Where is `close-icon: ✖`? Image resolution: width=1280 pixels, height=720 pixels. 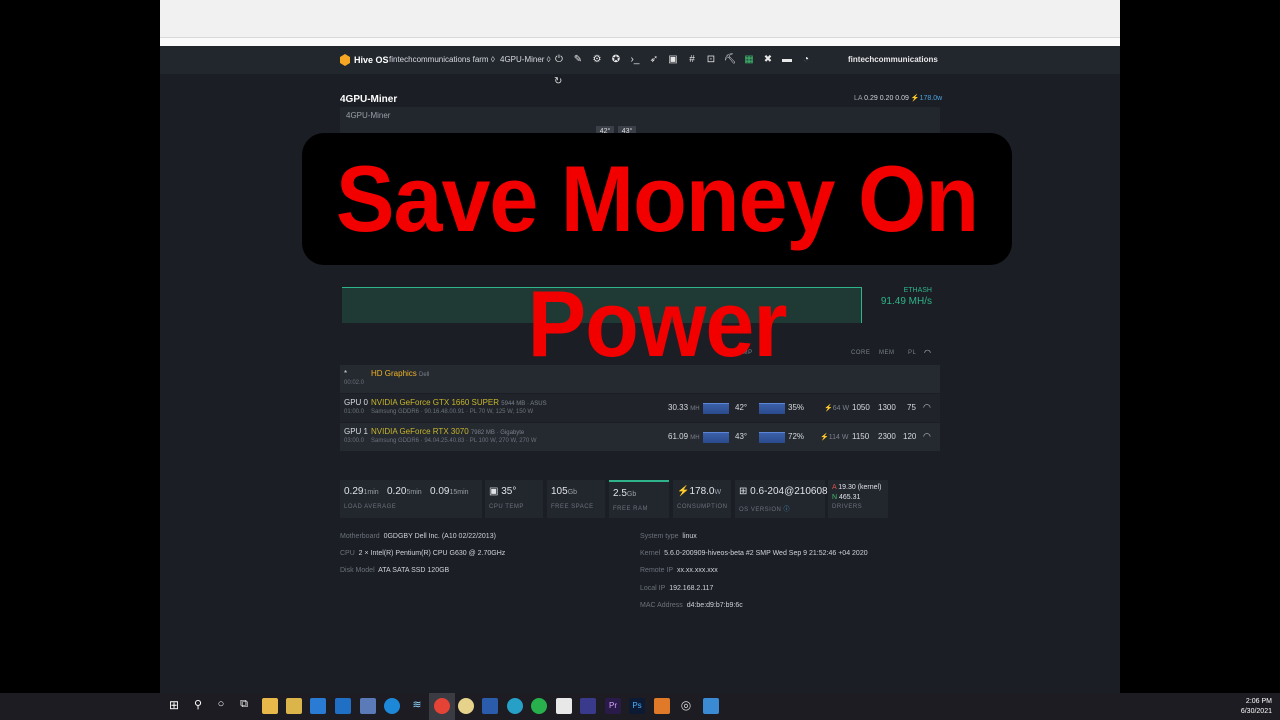
close-icon: ✖ is located at coordinates (768, 60).